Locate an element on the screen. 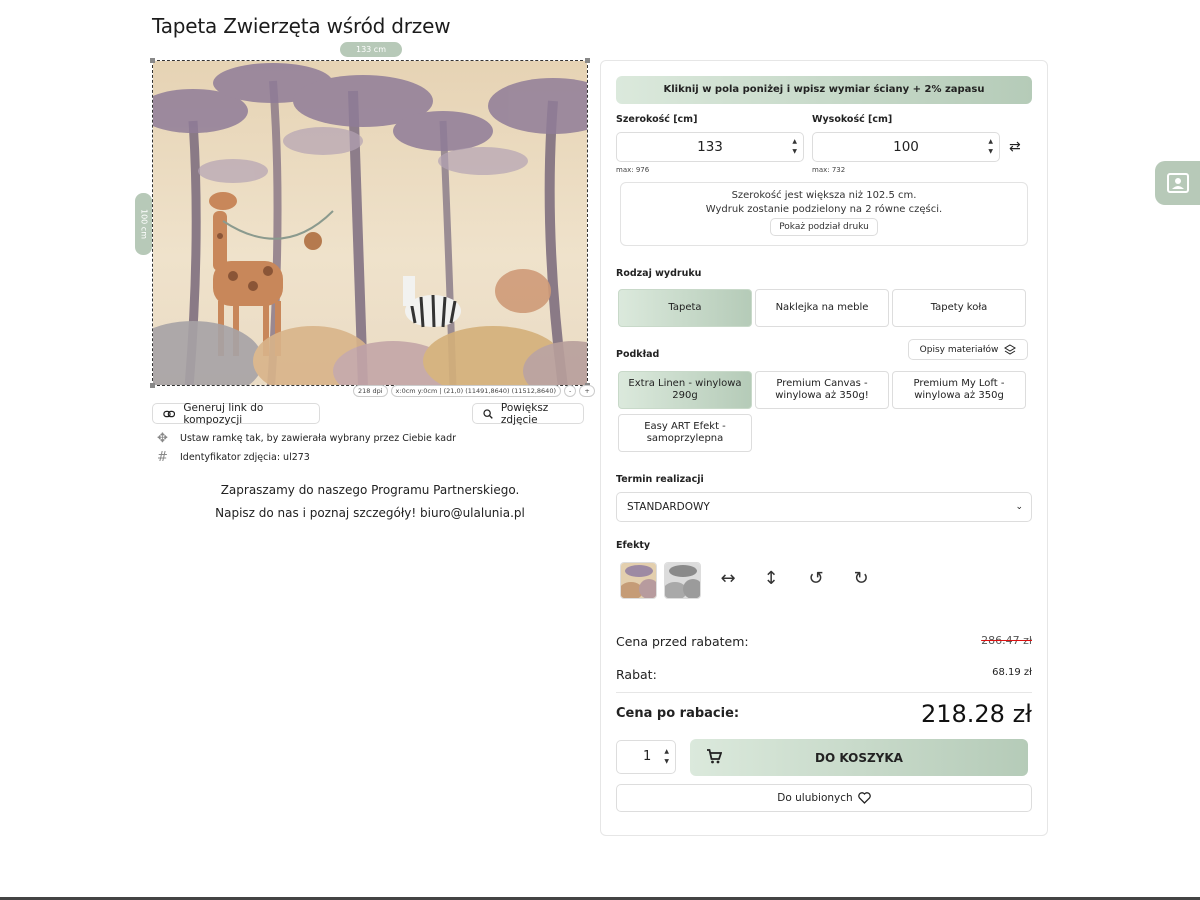  add-to-cart-button: DO KOSZYKA is located at coordinates (859, 757).